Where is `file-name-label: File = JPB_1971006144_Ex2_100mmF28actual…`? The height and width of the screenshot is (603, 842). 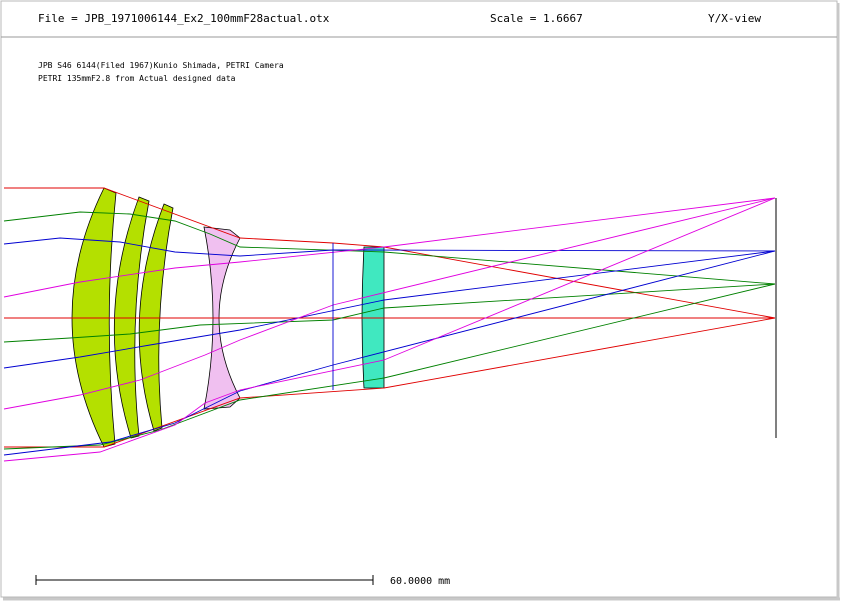
file-name-label: File = JPB_1971006144_Ex2_100mmF28actual… is located at coordinates (184, 18).